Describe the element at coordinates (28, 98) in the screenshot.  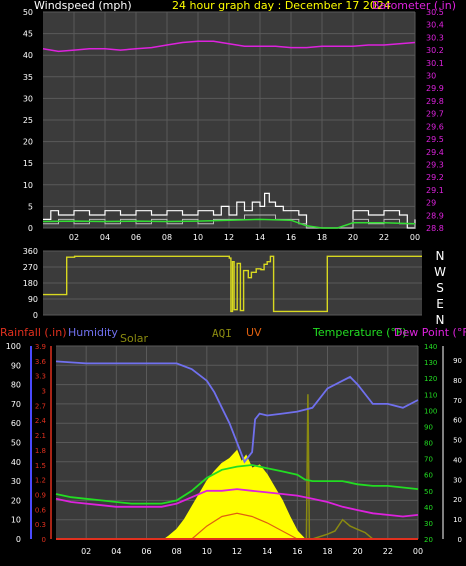
I see `wind-y-tick: 30` at that location.